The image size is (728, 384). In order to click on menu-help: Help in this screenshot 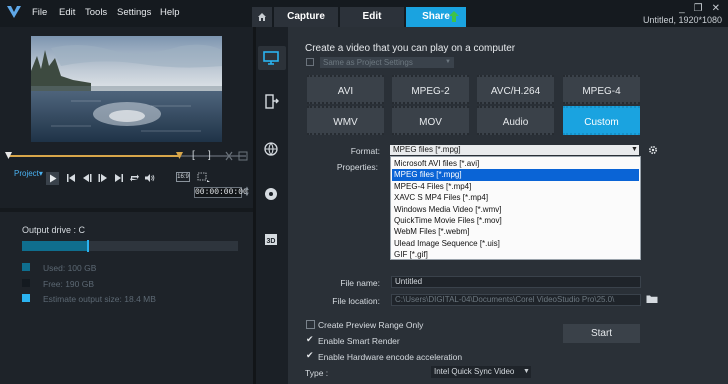, I will do `click(170, 12)`.